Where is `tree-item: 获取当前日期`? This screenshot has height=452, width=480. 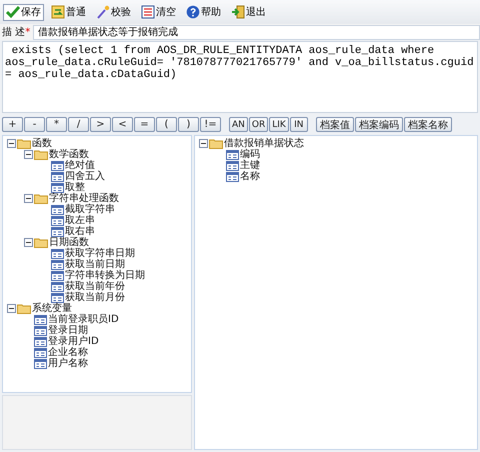 tree-item: 获取当前日期 is located at coordinates (95, 264).